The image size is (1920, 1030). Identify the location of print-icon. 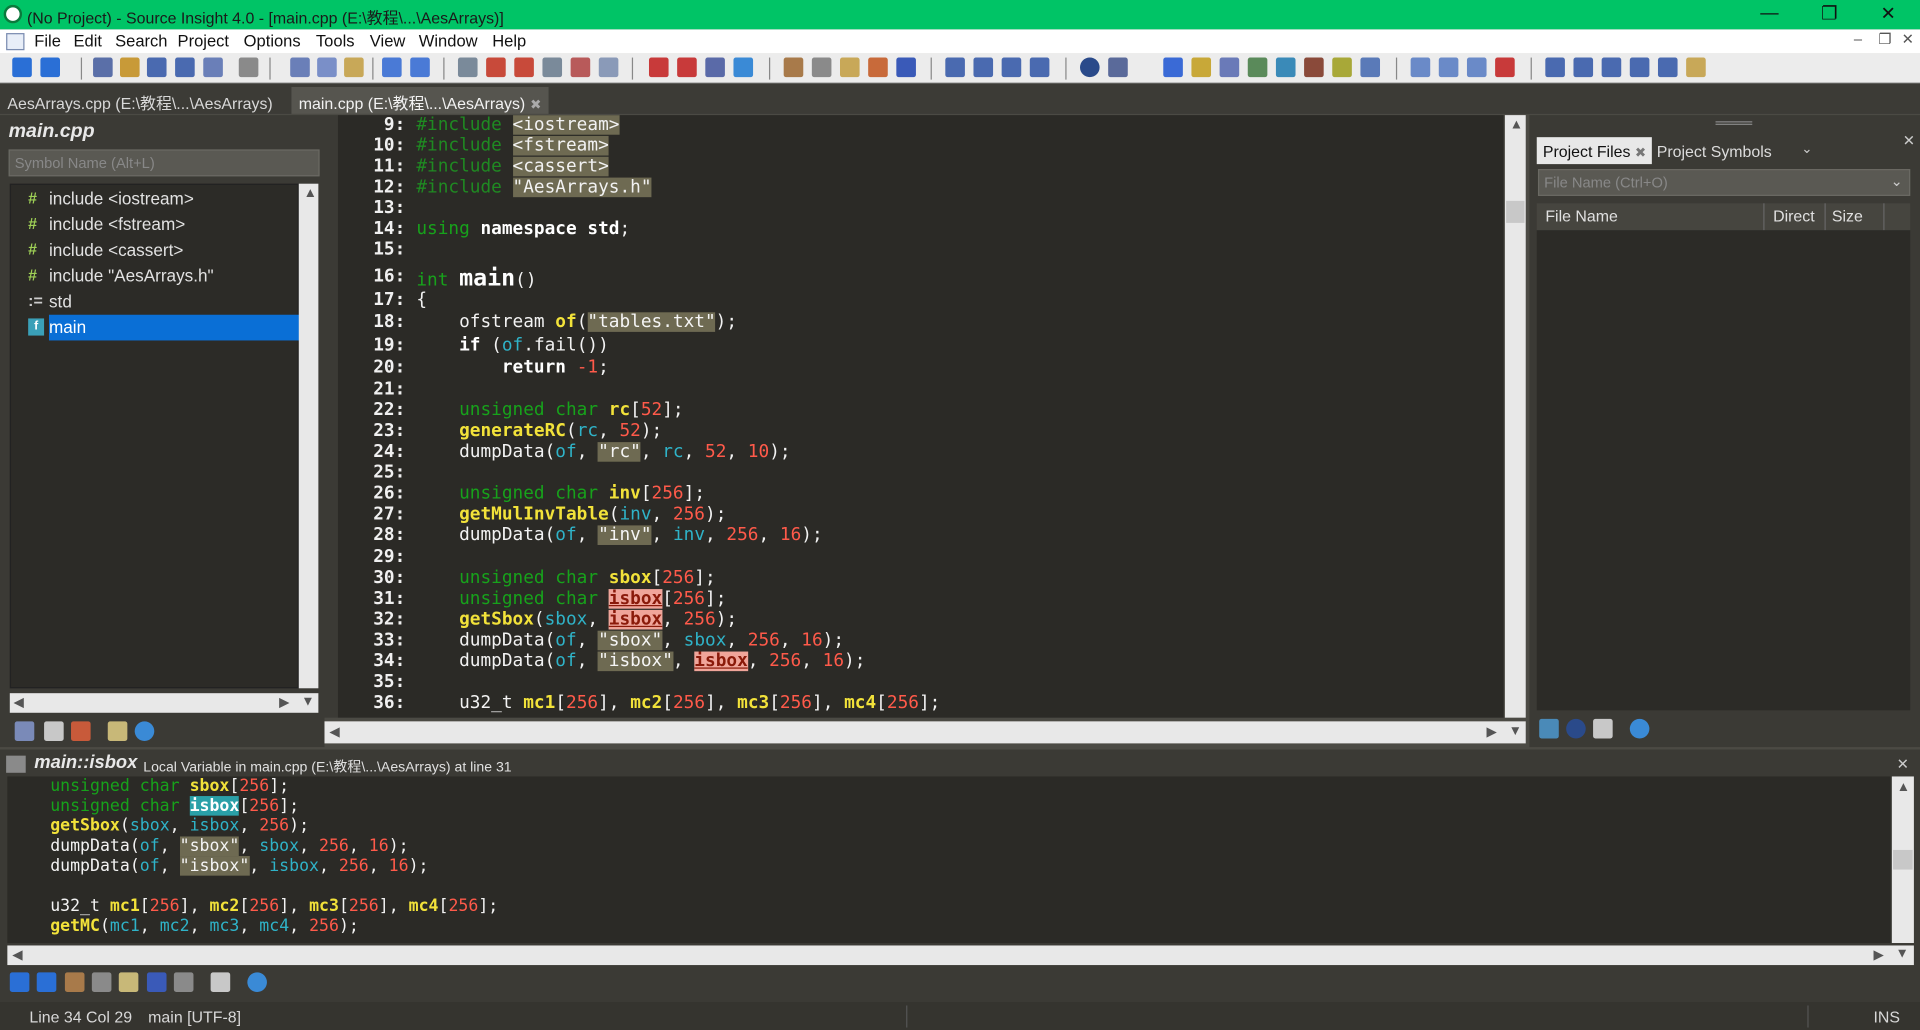
(248, 67).